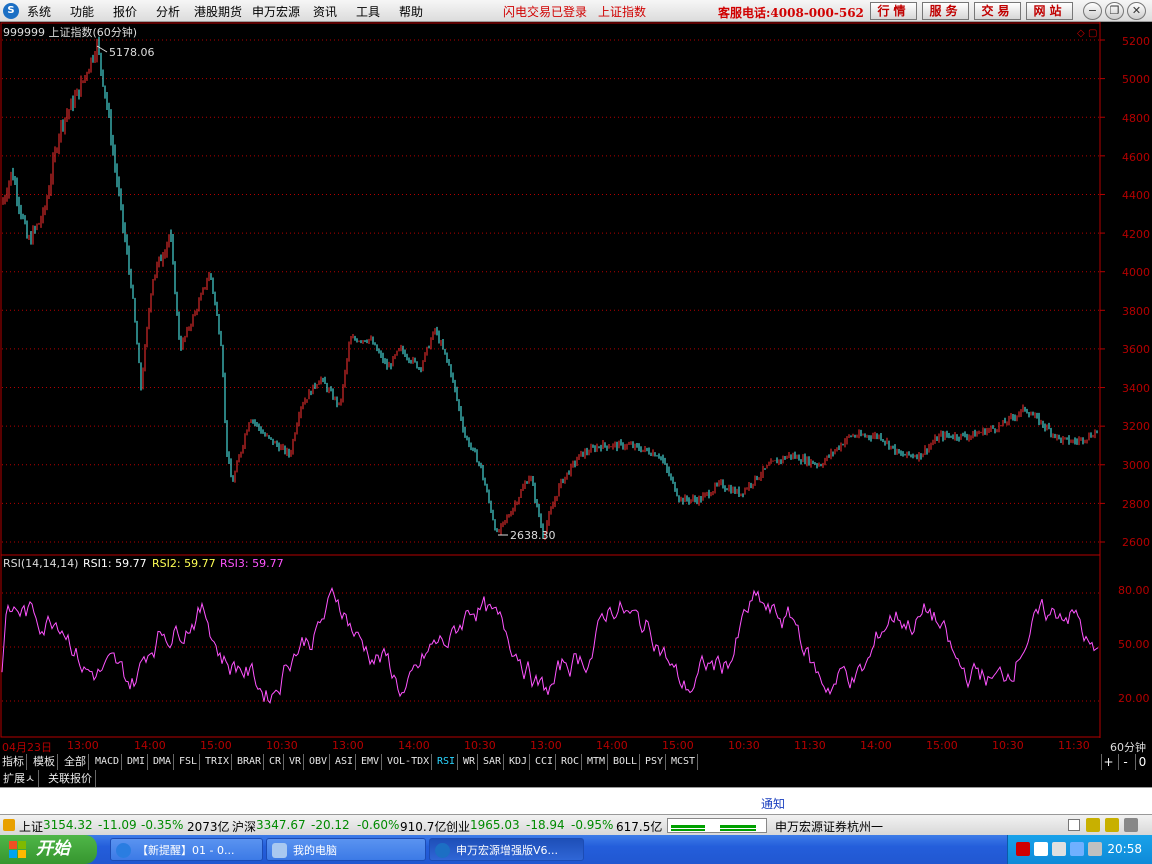 This screenshot has width=1152, height=864. What do you see at coordinates (319, 762) in the screenshot?
I see `tab-obv: OBV` at bounding box center [319, 762].